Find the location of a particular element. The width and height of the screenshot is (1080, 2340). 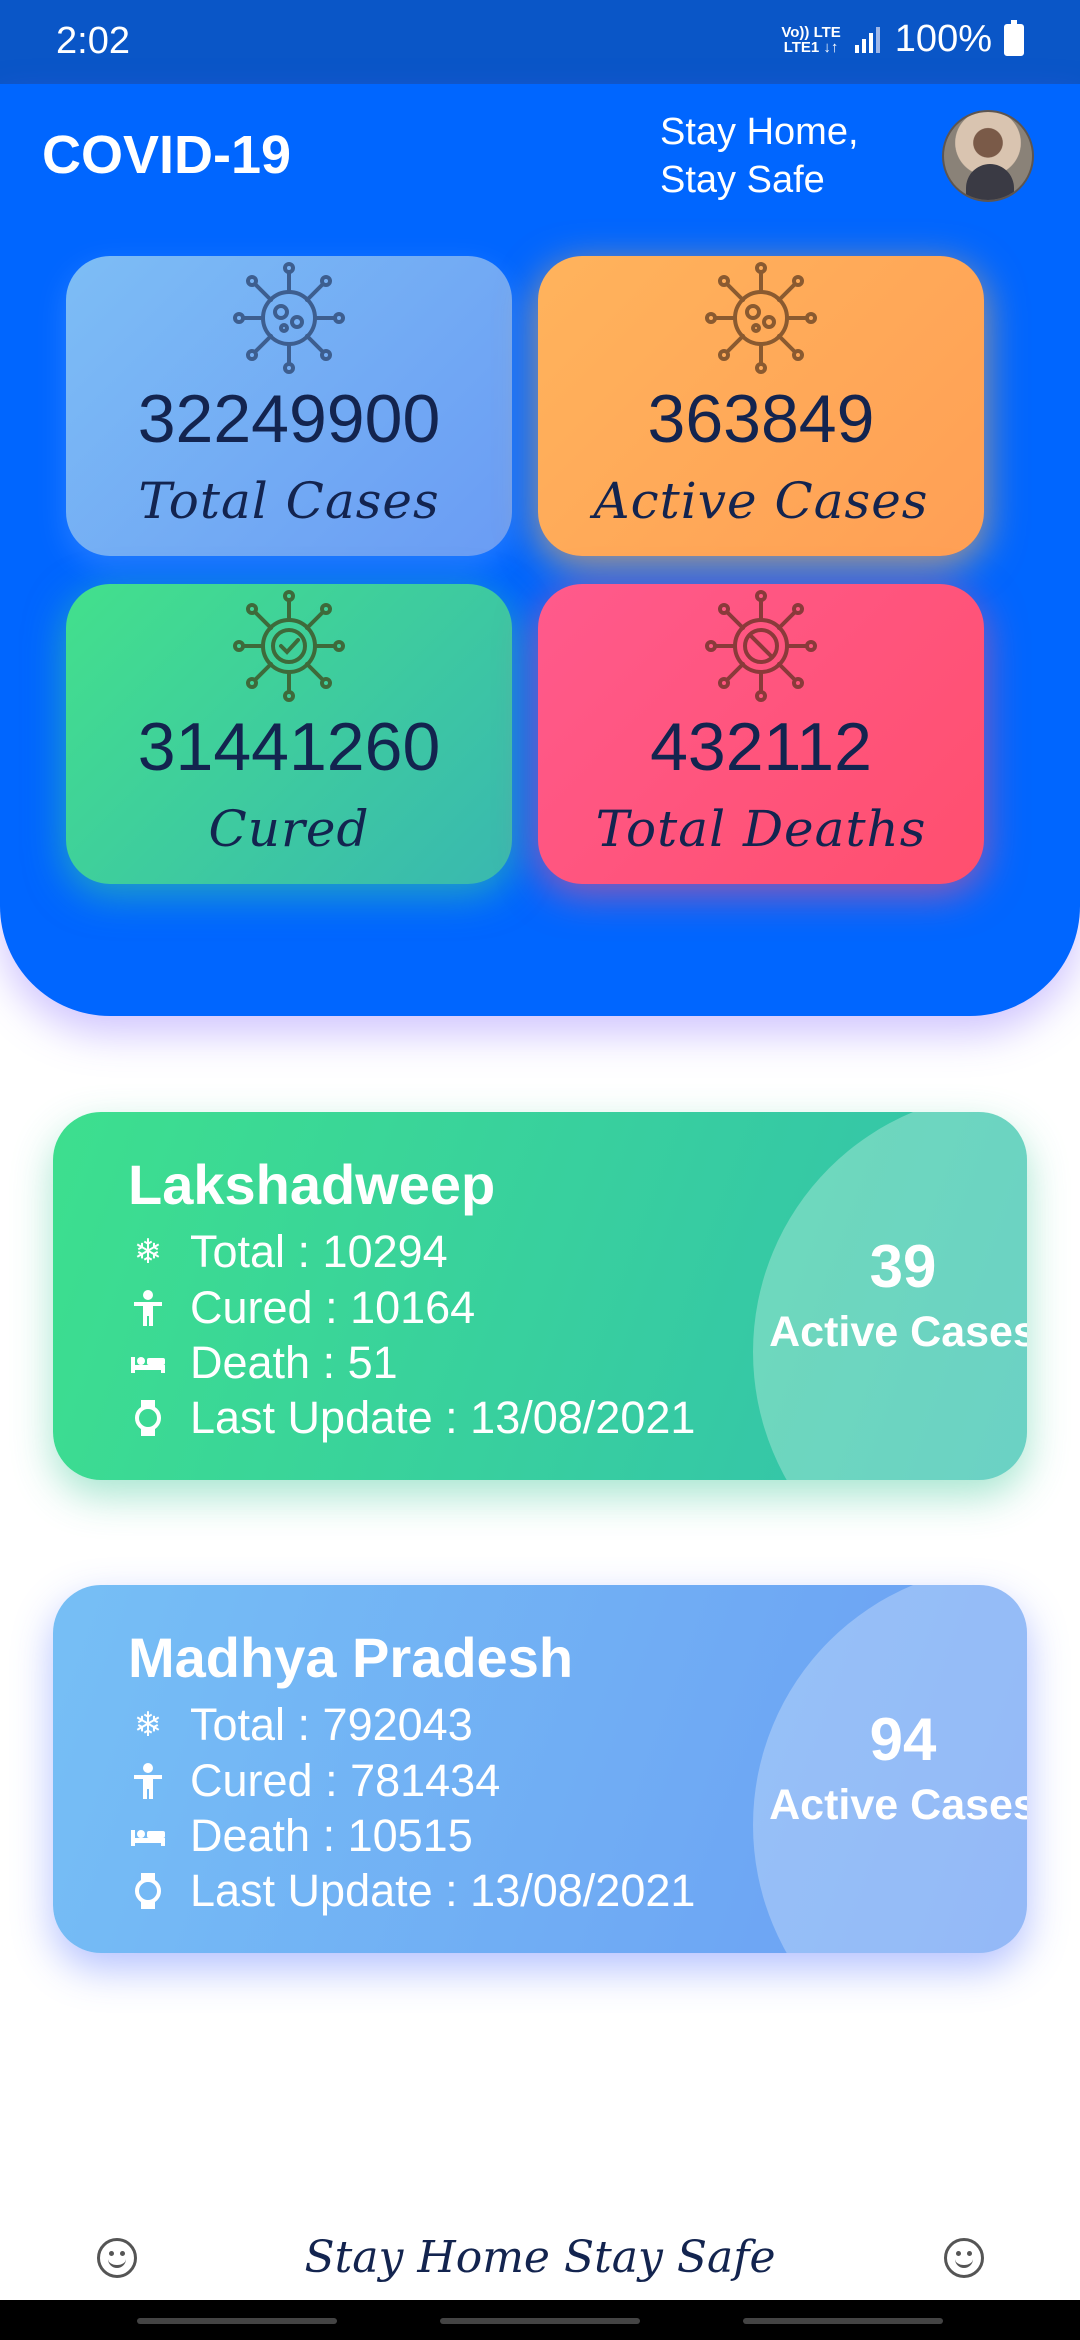

state-death-row: Death : 10515 is located at coordinates (300, 1836).